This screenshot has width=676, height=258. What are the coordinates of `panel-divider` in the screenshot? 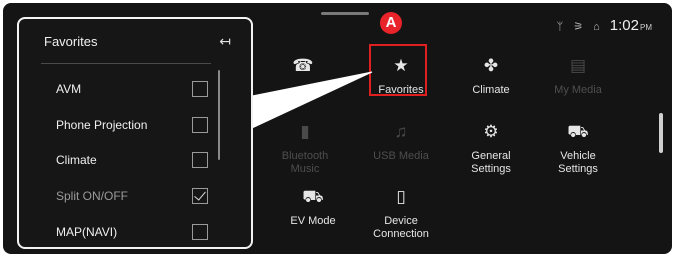 It's located at (126, 63).